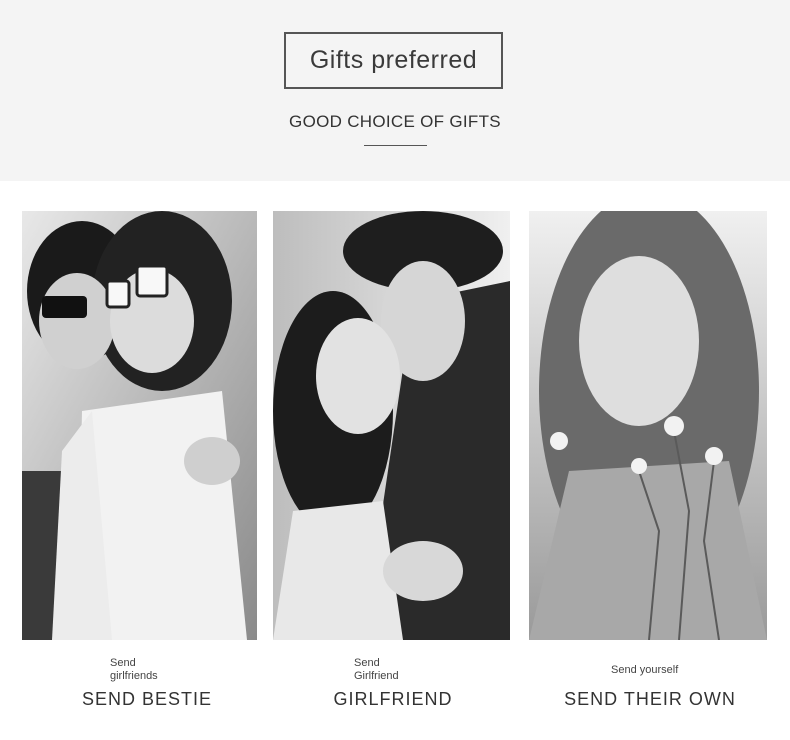  I want to click on card3-small-label-1: Send yourself, so click(645, 670).